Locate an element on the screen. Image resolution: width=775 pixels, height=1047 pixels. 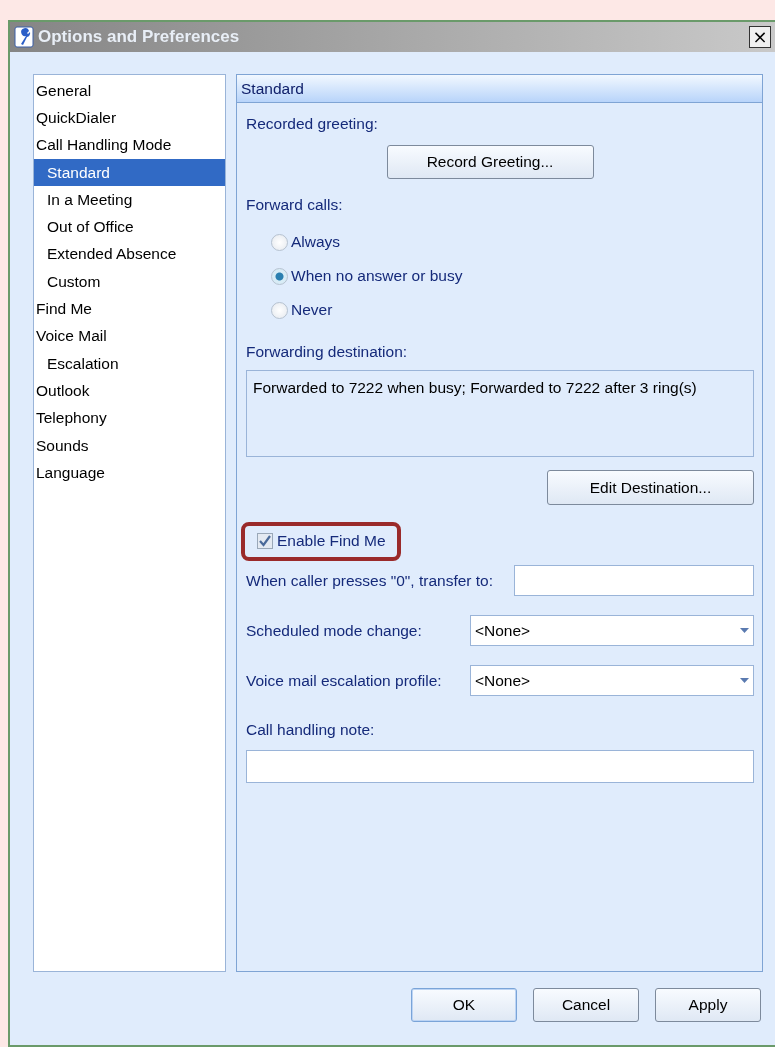
radio-label: Always is located at coordinates (316, 242).